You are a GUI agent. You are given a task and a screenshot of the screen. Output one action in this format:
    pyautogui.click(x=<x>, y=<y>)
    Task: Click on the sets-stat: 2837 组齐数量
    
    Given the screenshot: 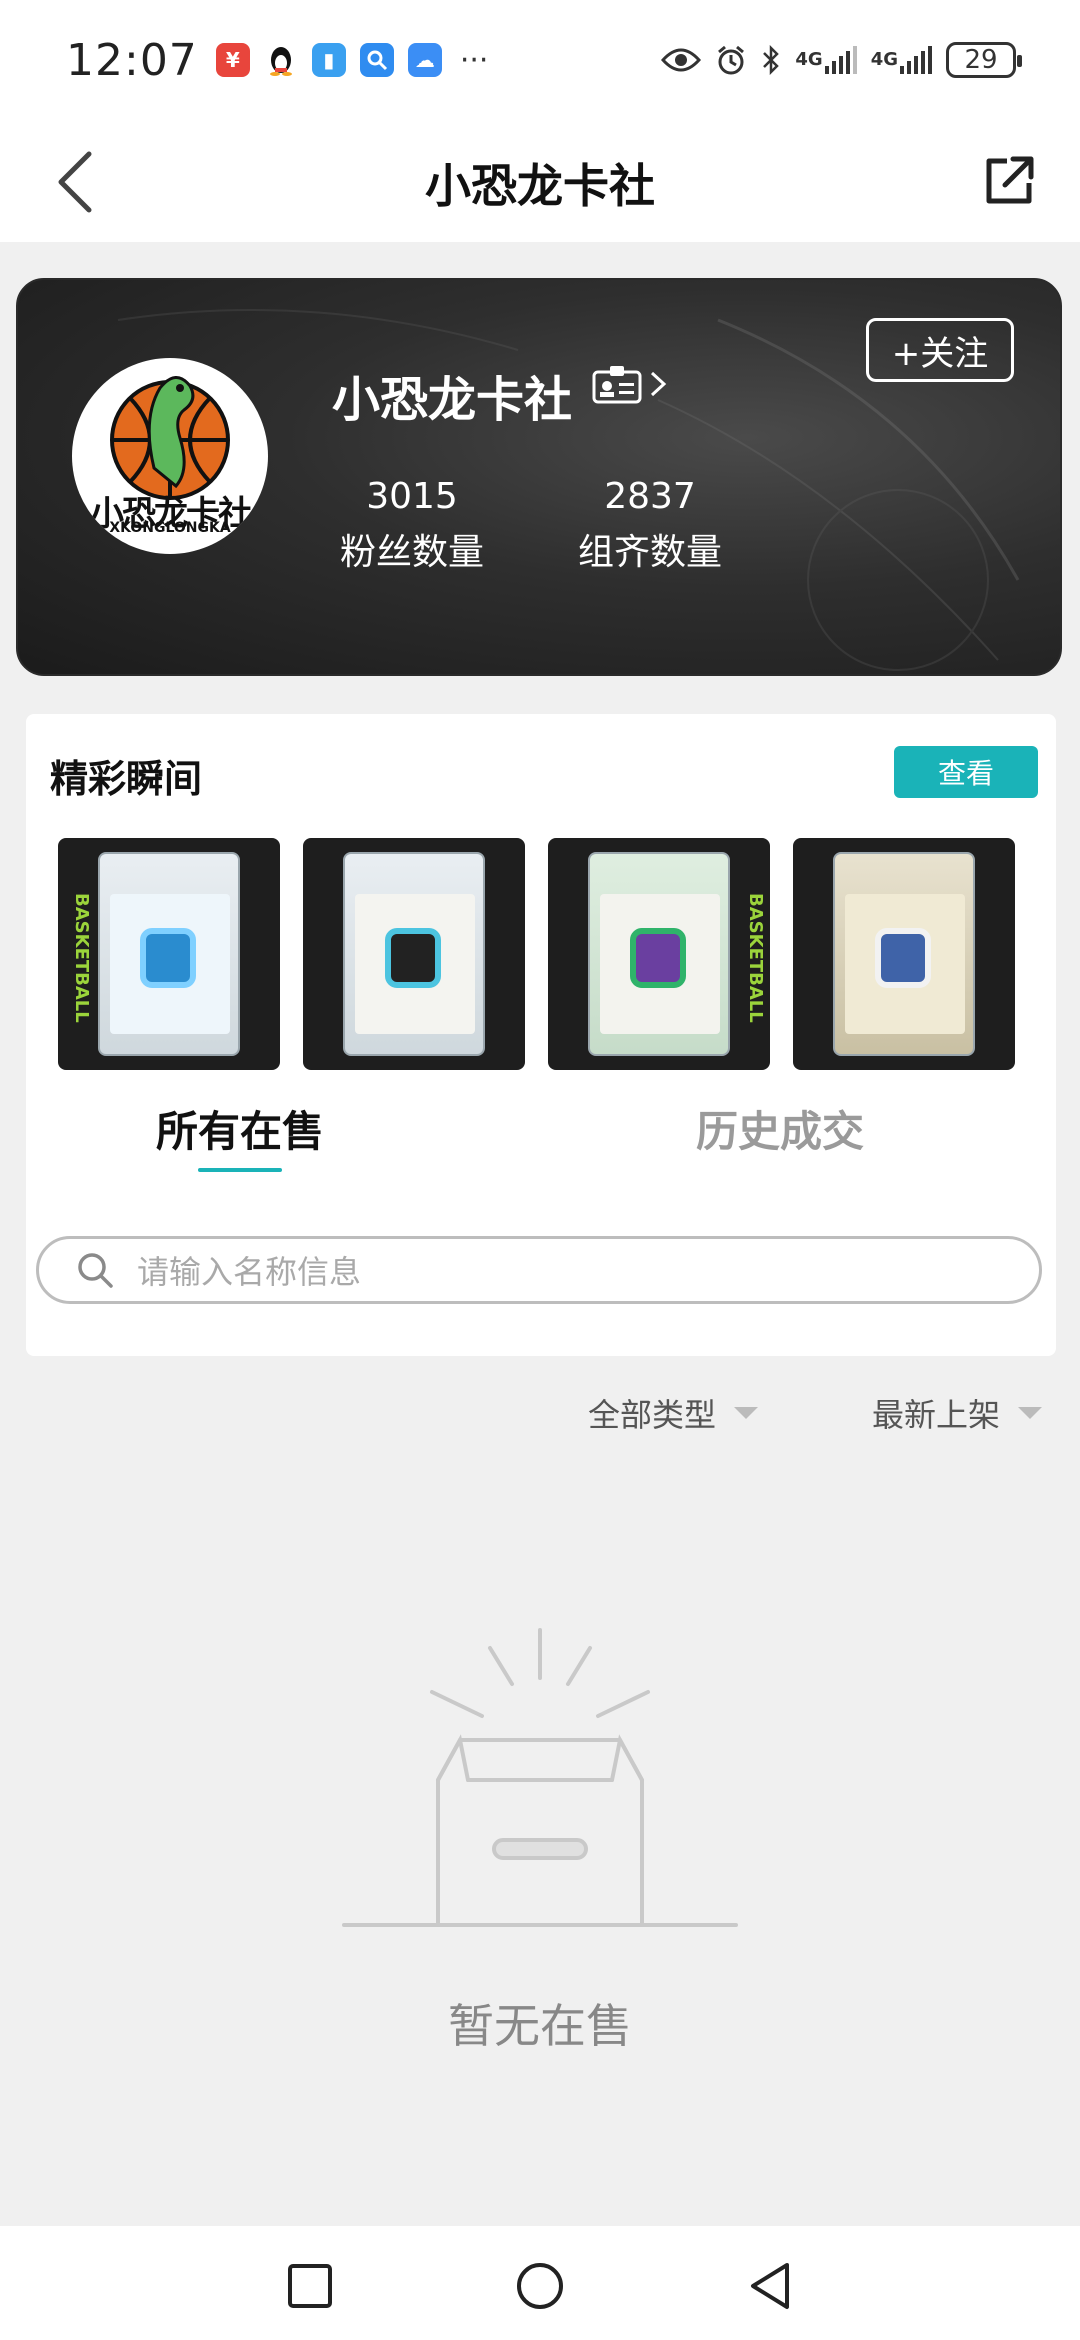 What is the action you would take?
    pyautogui.click(x=650, y=525)
    